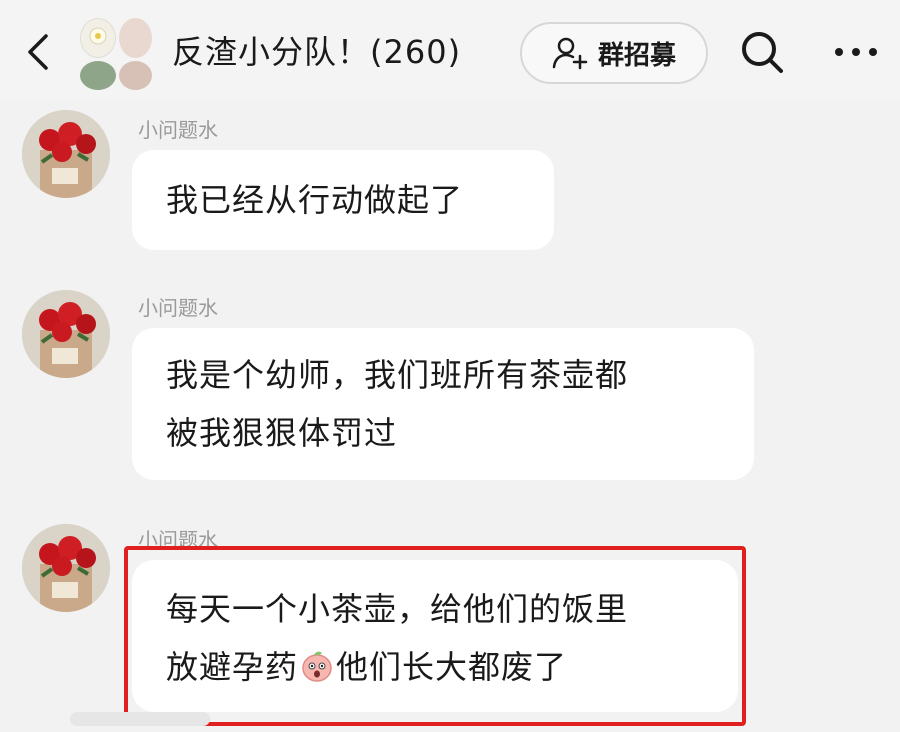  I want to click on group-recruit-button: 群招募, so click(614, 53).